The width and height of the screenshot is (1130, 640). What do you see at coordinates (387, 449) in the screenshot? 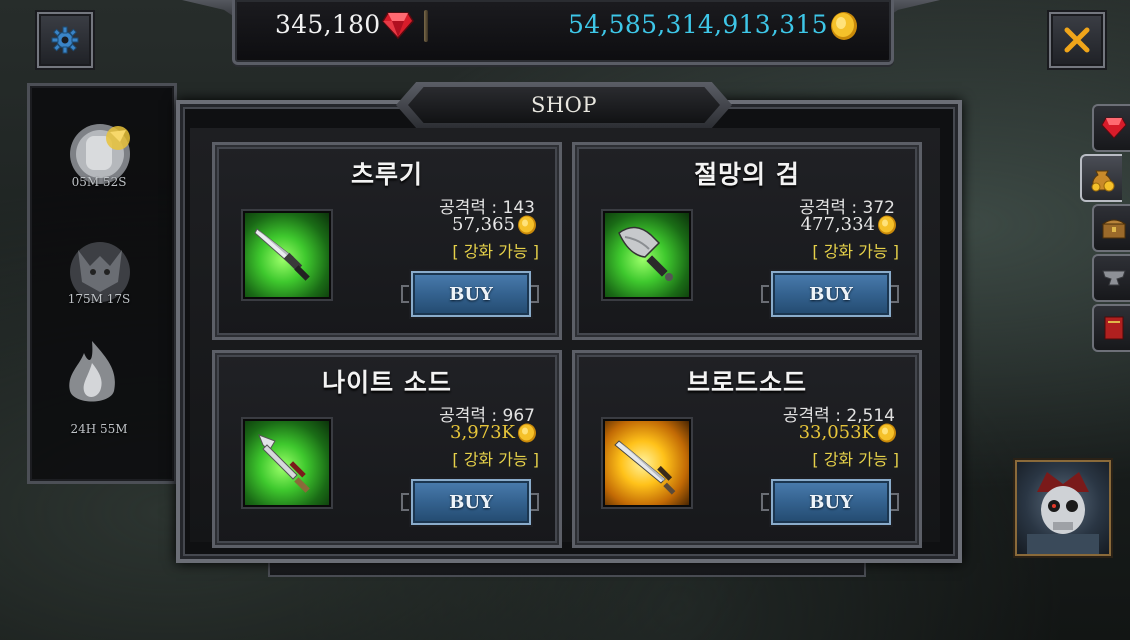
I see `shop-item-card: 나이트 소드 공격력 : 967 3,973K [ 강화 가능 ] BUY` at bounding box center [387, 449].